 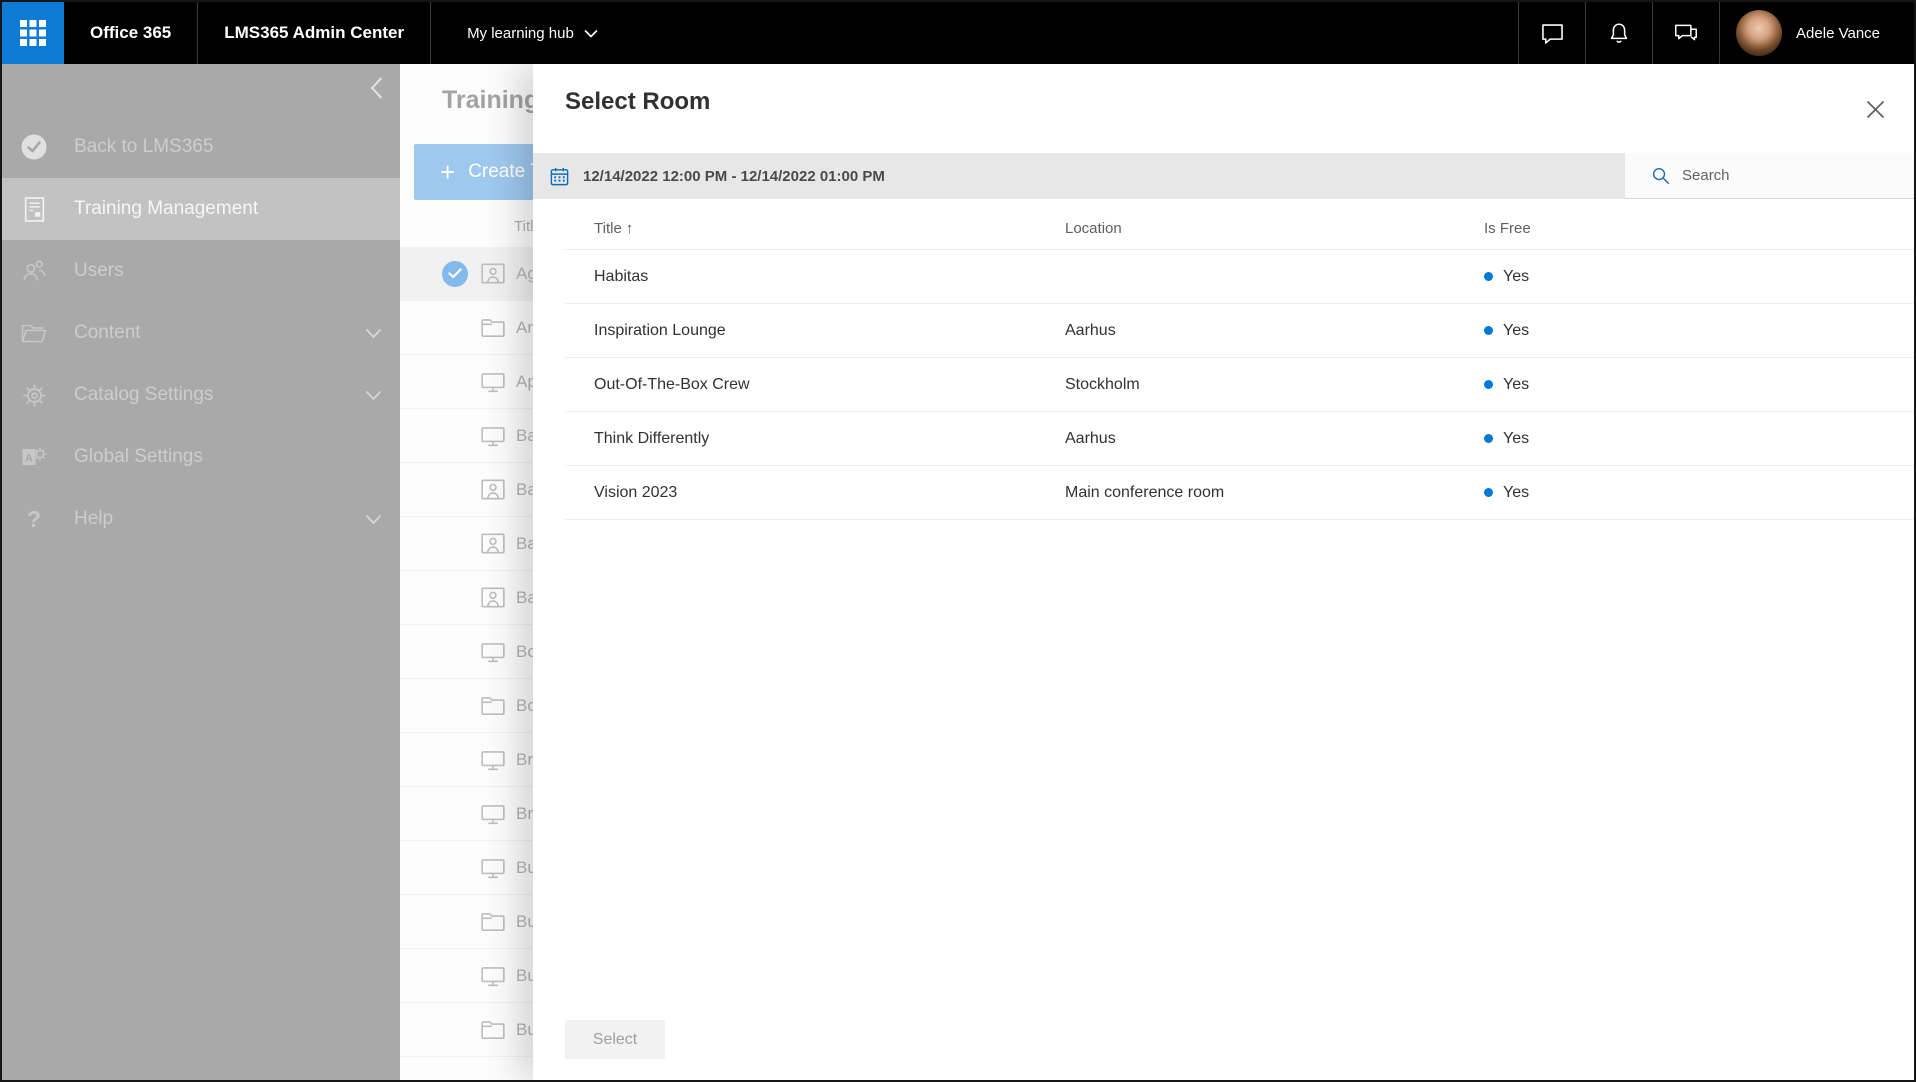 What do you see at coordinates (34, 209) in the screenshot?
I see `news-icon` at bounding box center [34, 209].